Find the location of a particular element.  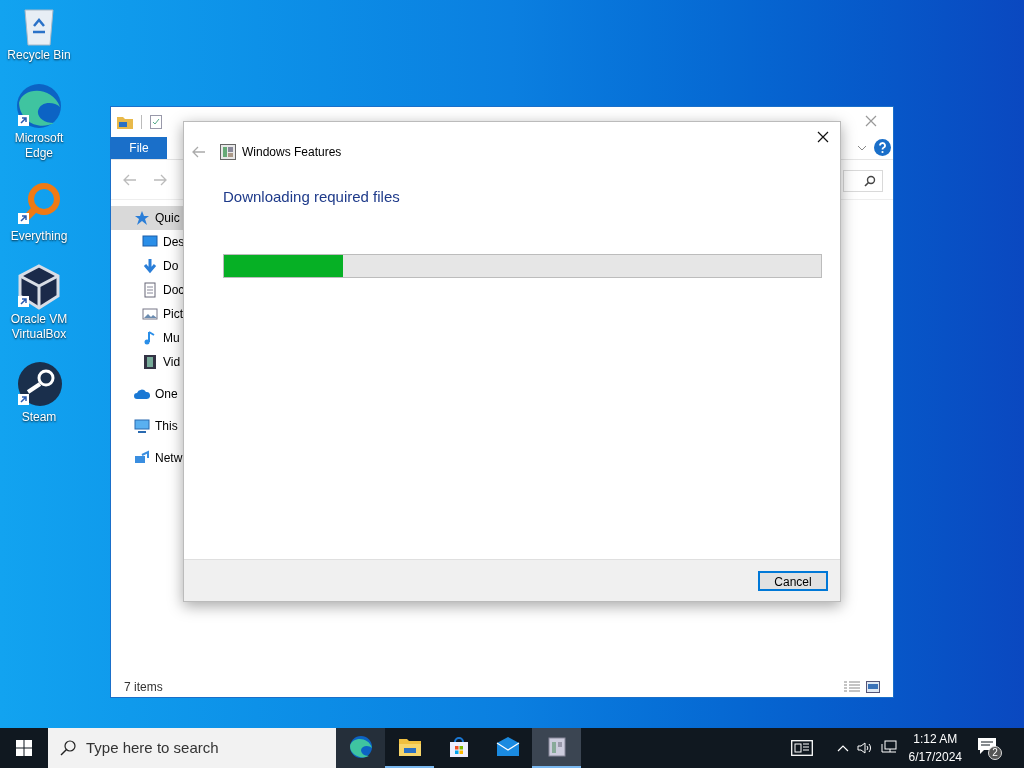

document-icon is located at coordinates (150, 290).